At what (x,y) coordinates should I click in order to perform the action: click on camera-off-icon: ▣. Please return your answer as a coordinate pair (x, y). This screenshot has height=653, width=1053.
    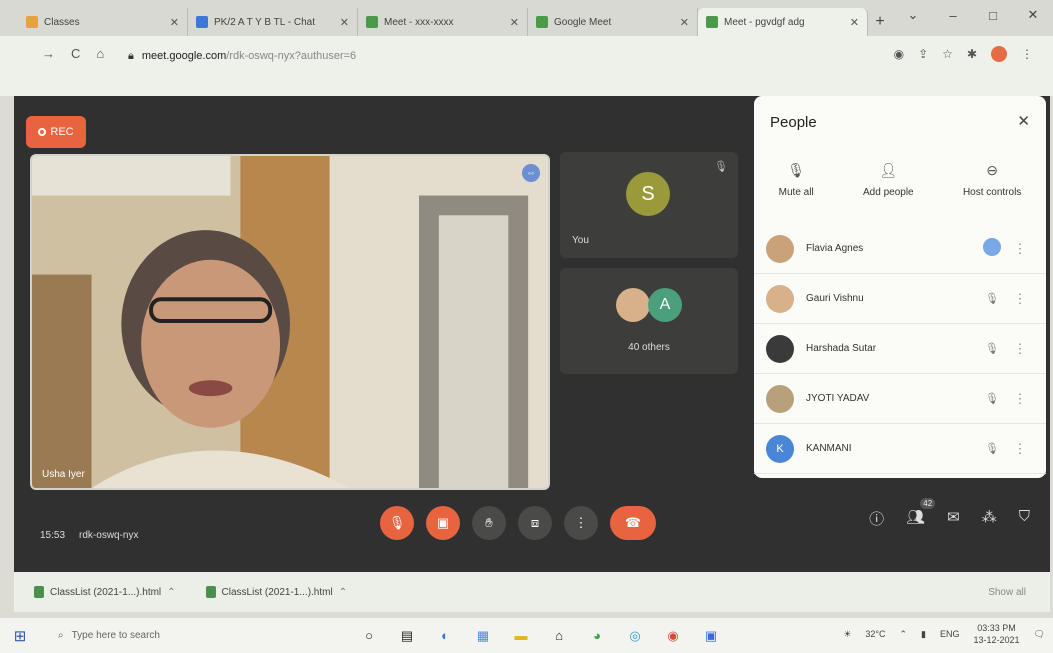
    Looking at the image, I should click on (443, 522).